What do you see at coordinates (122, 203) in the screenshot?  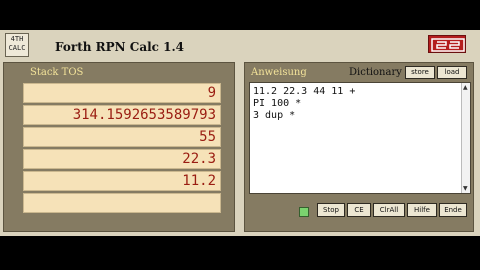 I see `stack-row` at bounding box center [122, 203].